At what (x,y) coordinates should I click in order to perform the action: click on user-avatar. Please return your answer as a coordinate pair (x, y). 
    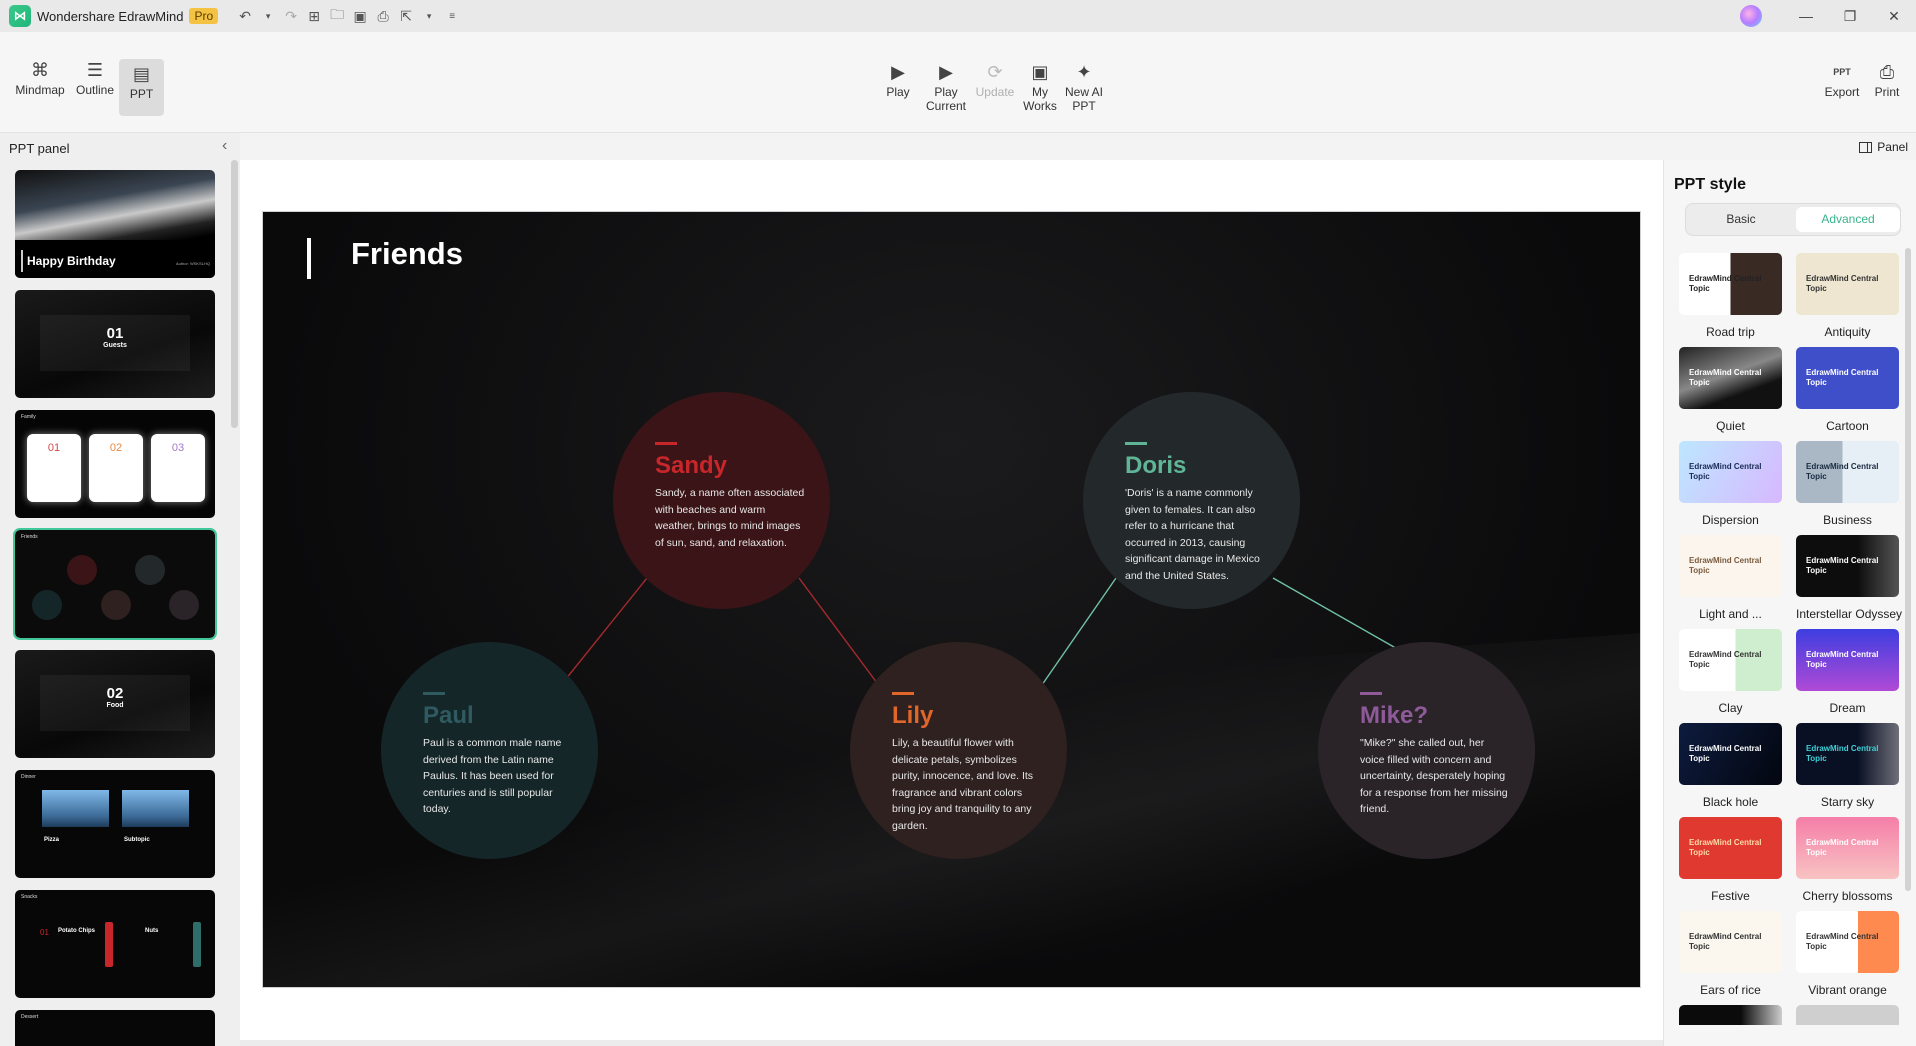
    Looking at the image, I should click on (1751, 16).